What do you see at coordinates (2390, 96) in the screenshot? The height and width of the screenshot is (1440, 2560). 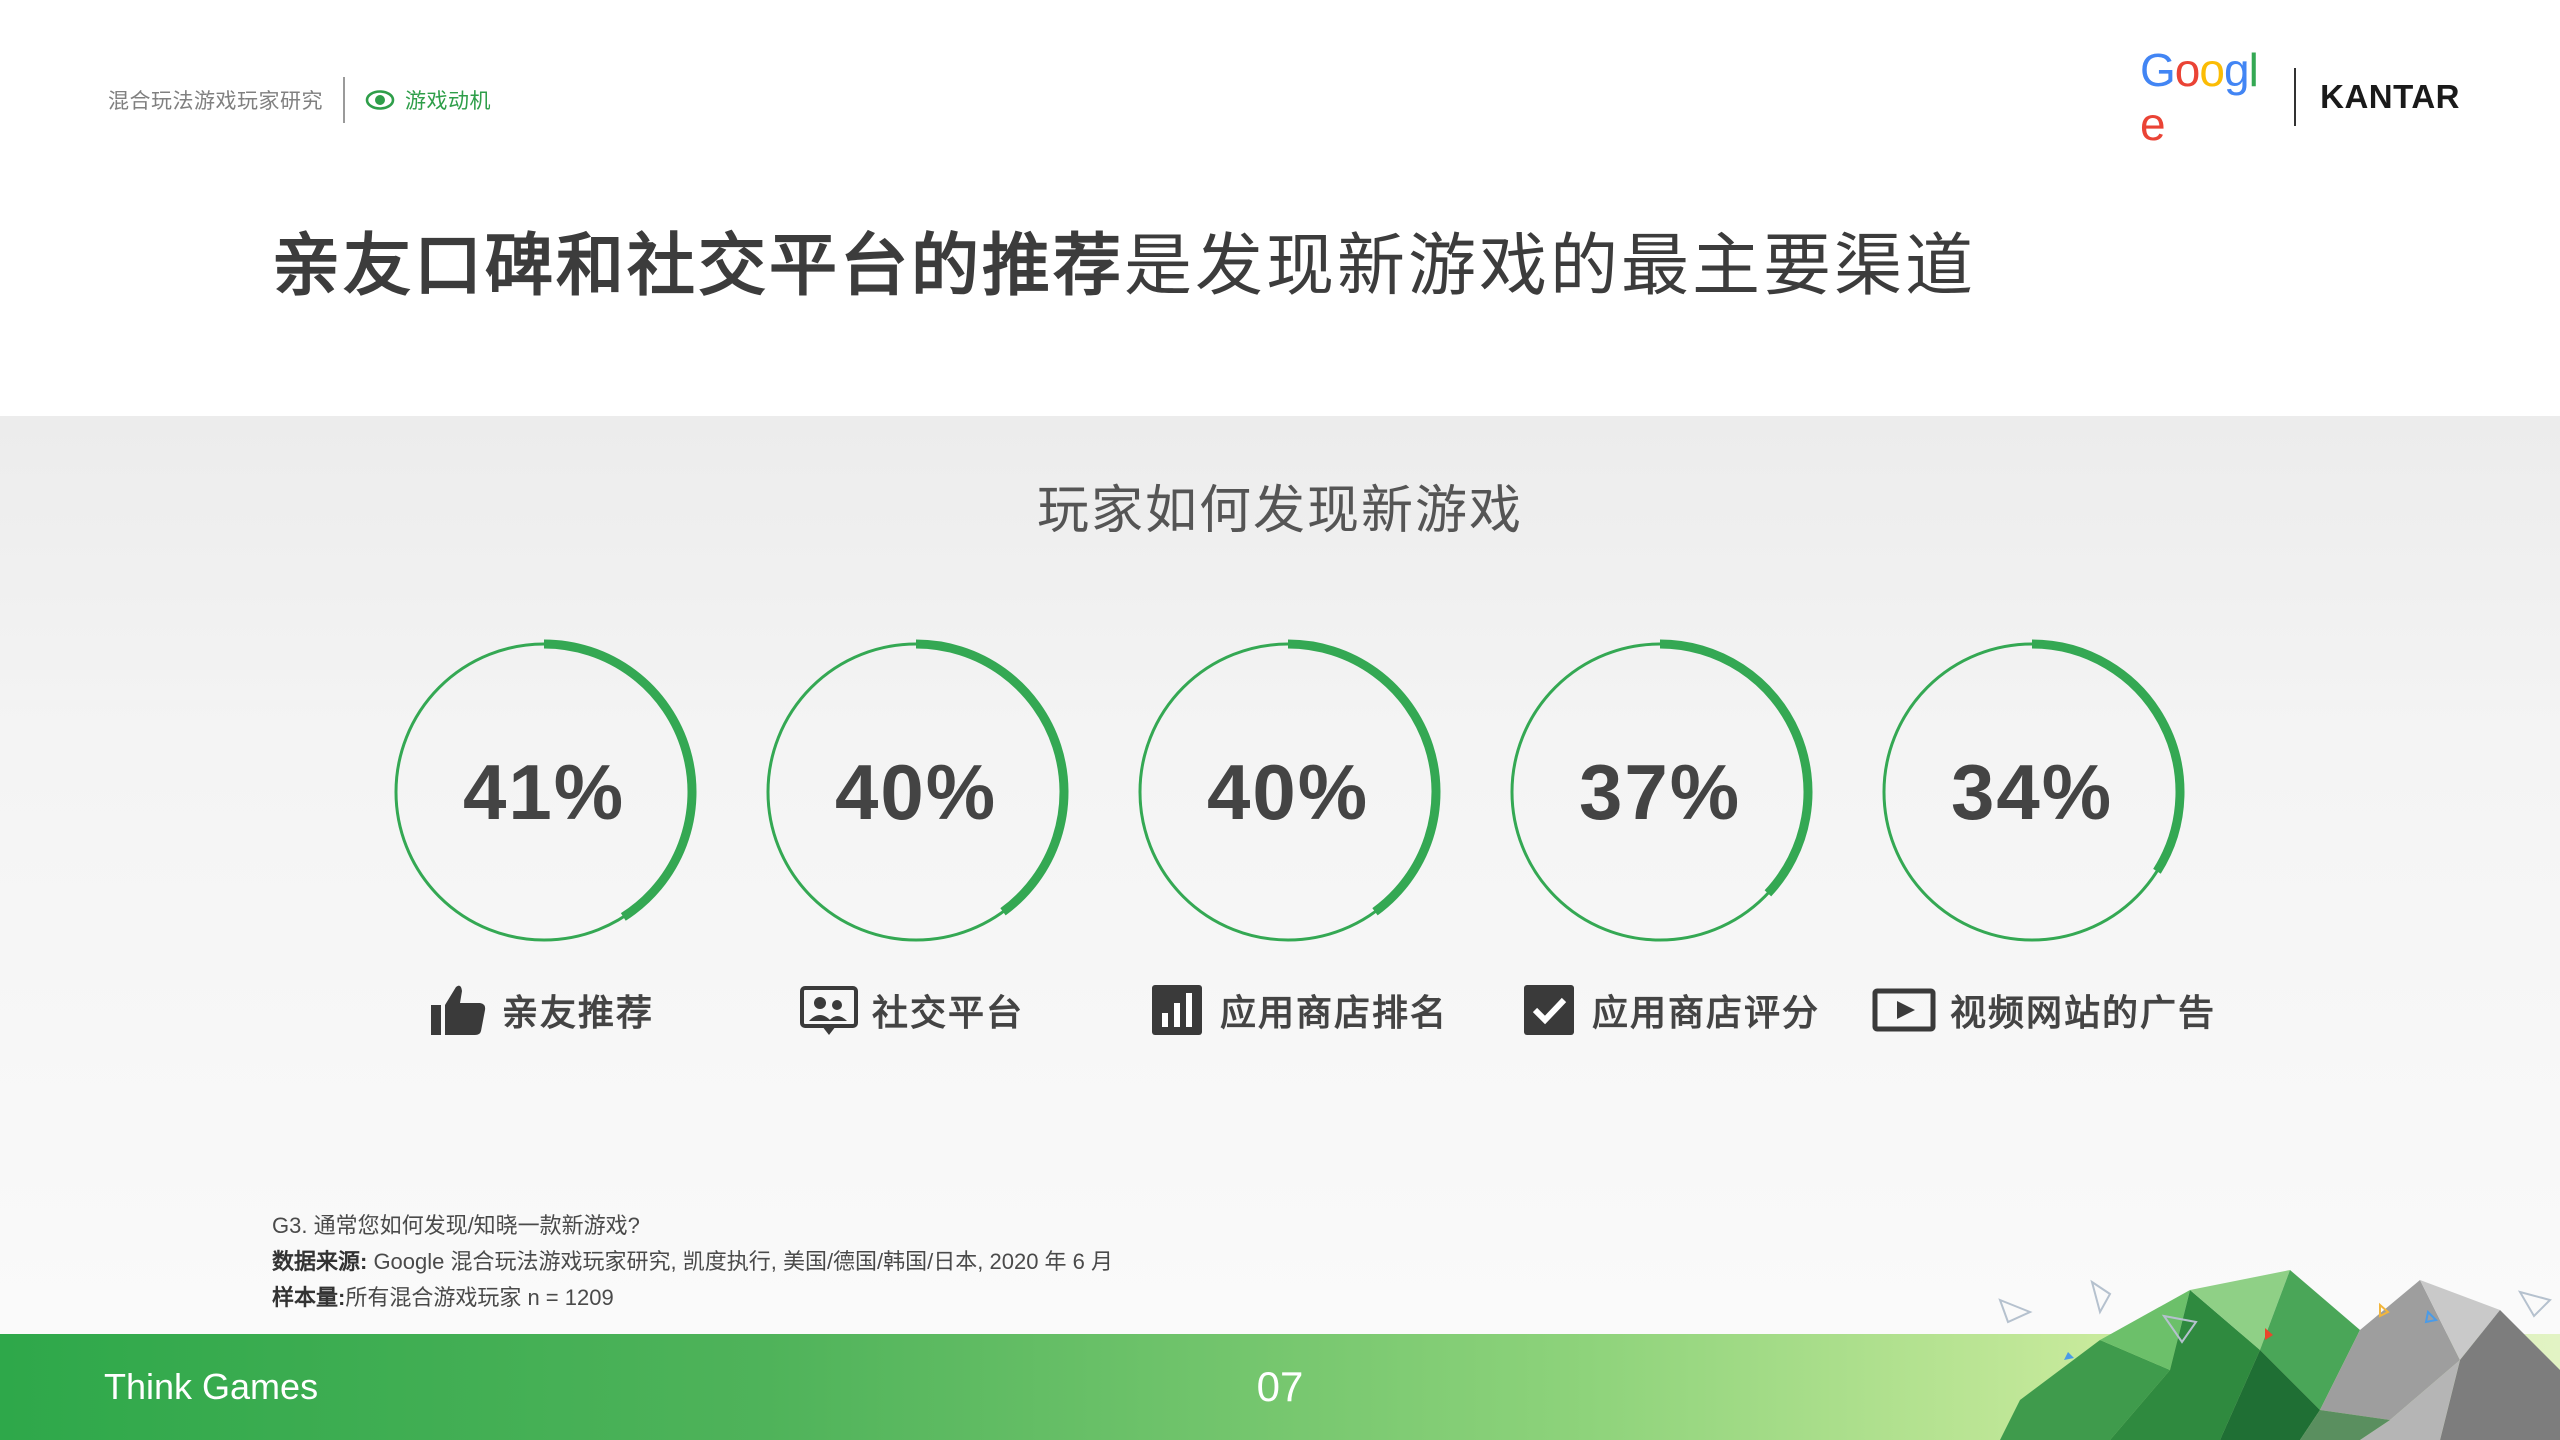 I see `kantar-logo: KANTAR` at bounding box center [2390, 96].